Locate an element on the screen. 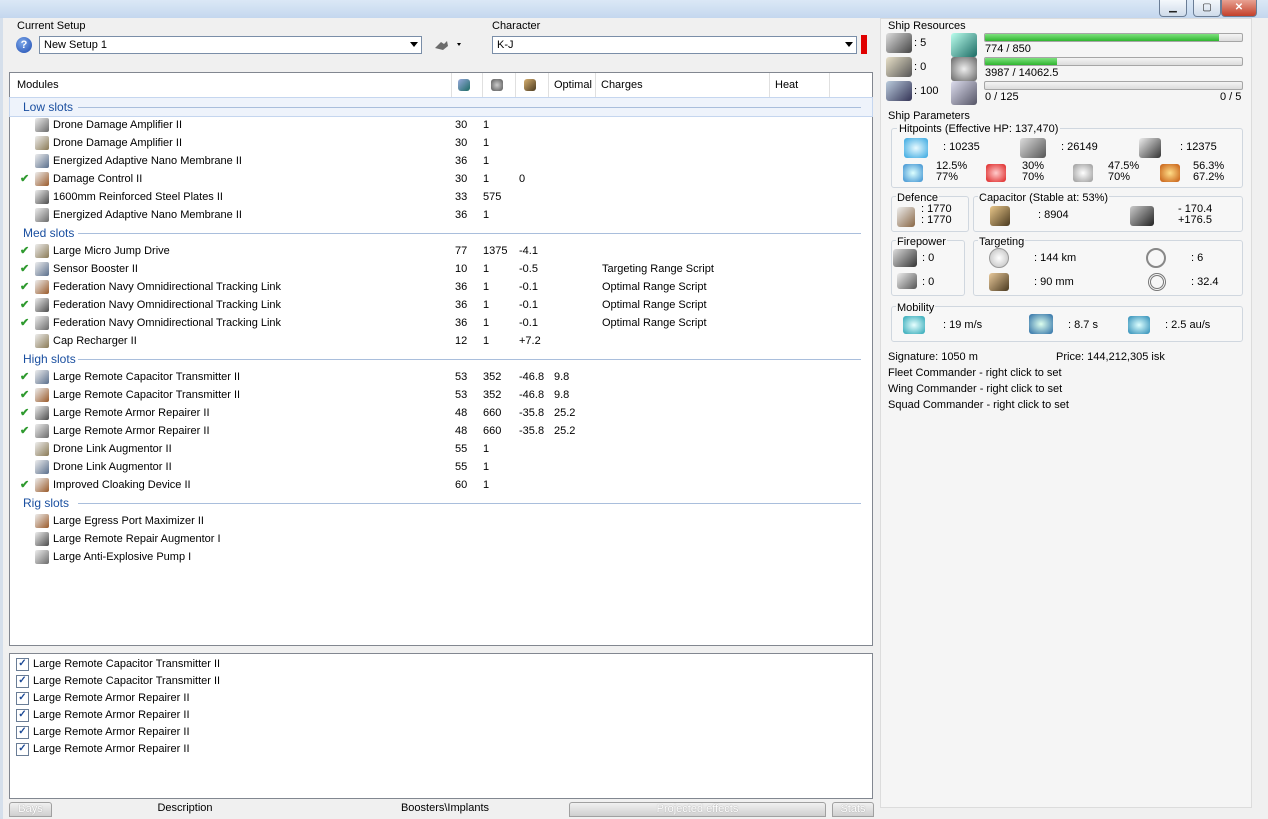 This screenshot has height=819, width=1268. module-cpu: 48 is located at coordinates (461, 431).